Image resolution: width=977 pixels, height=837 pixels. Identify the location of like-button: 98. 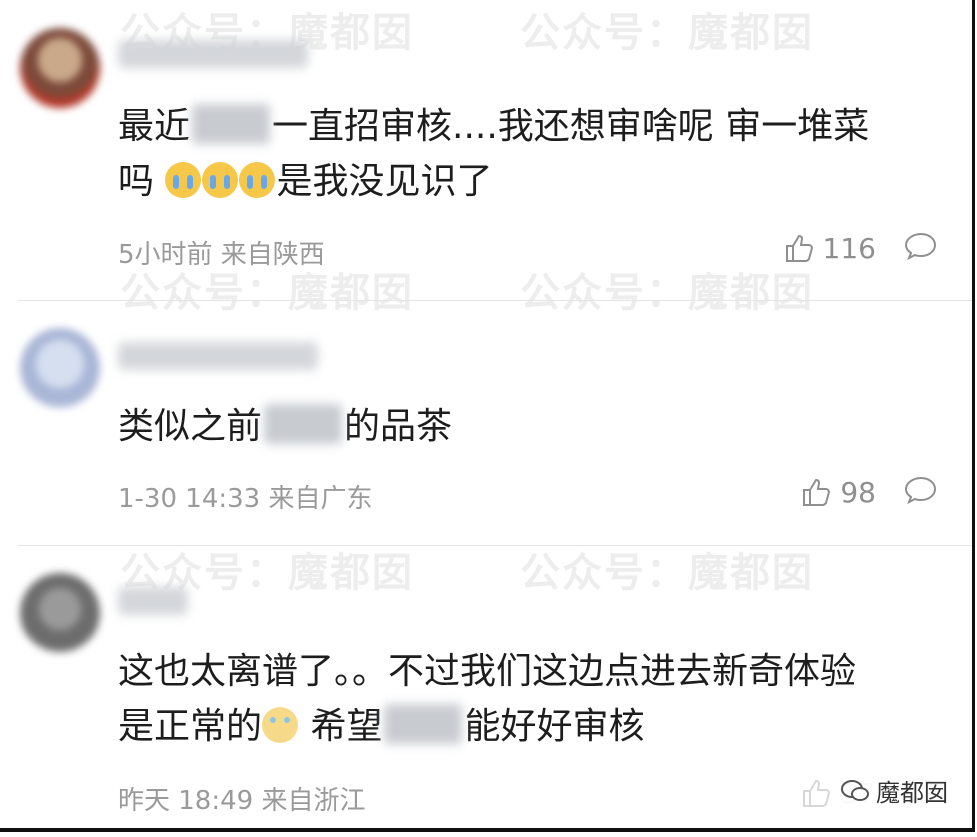
(838, 492).